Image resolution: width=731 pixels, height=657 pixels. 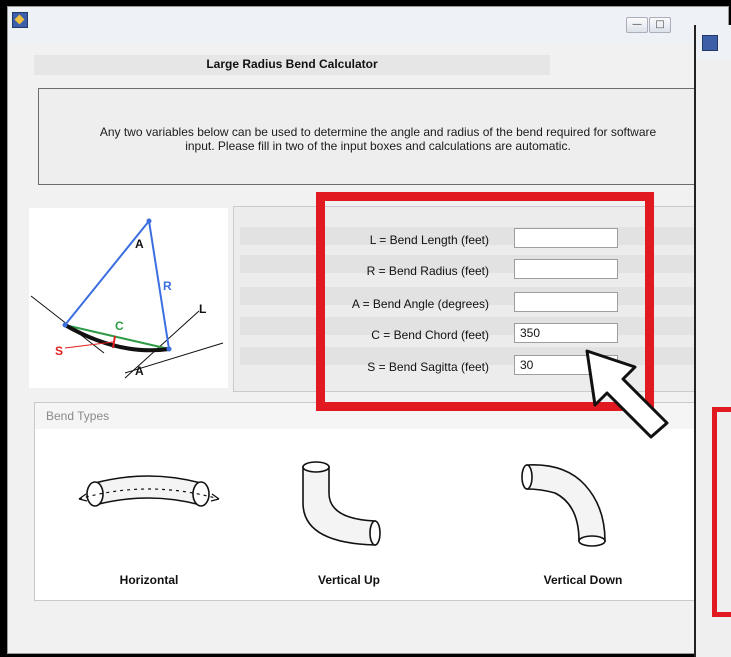 What do you see at coordinates (119, 326) in the screenshot?
I see `label-c: C` at bounding box center [119, 326].